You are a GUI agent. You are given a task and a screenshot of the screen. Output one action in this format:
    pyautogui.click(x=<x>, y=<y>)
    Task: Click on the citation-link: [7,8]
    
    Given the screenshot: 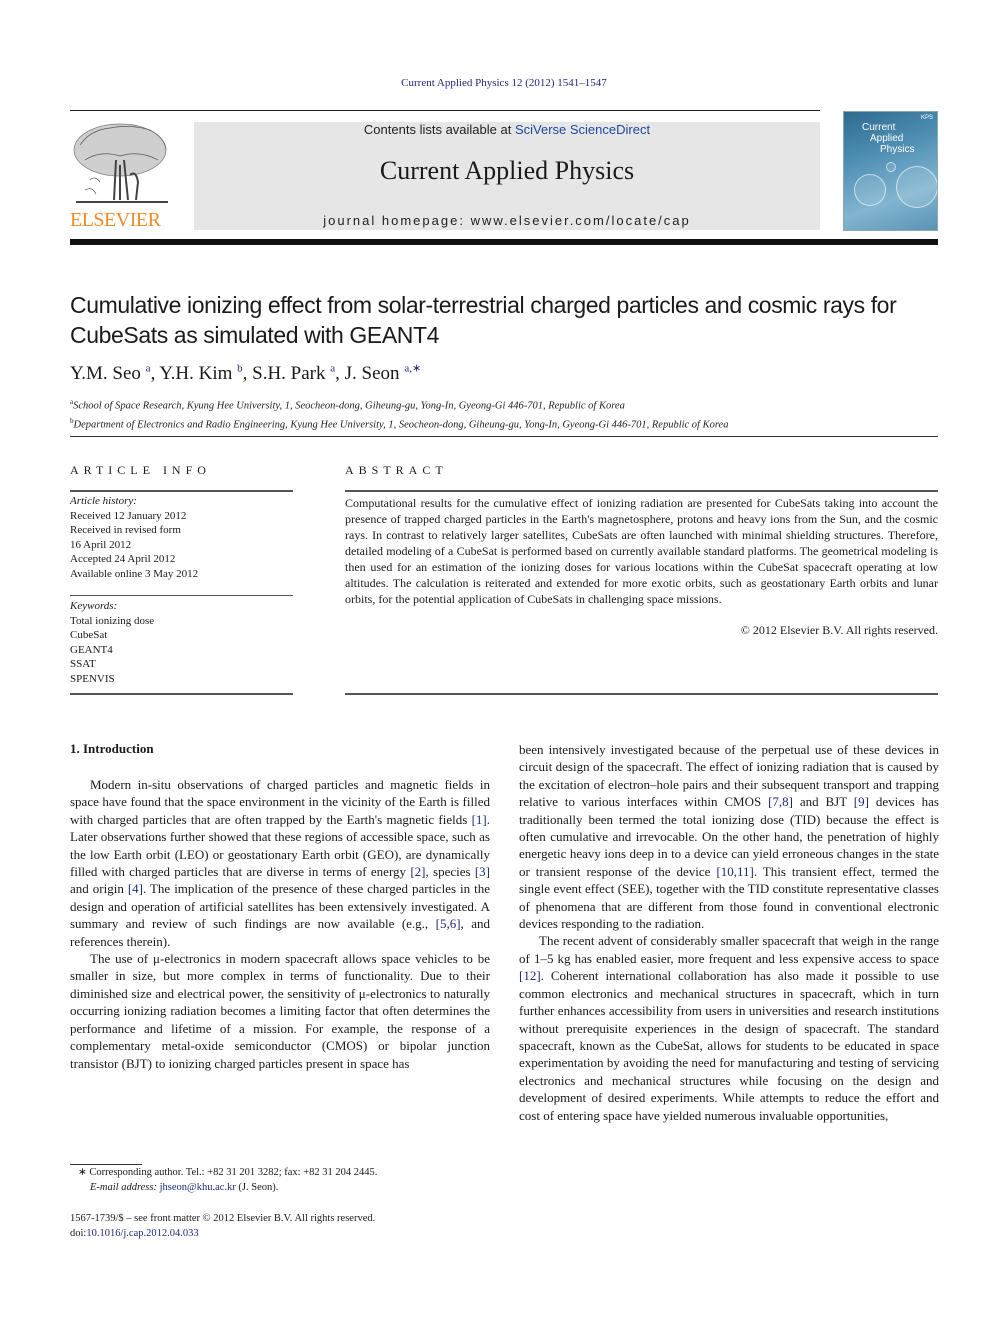 What is the action you would take?
    pyautogui.click(x=780, y=801)
    